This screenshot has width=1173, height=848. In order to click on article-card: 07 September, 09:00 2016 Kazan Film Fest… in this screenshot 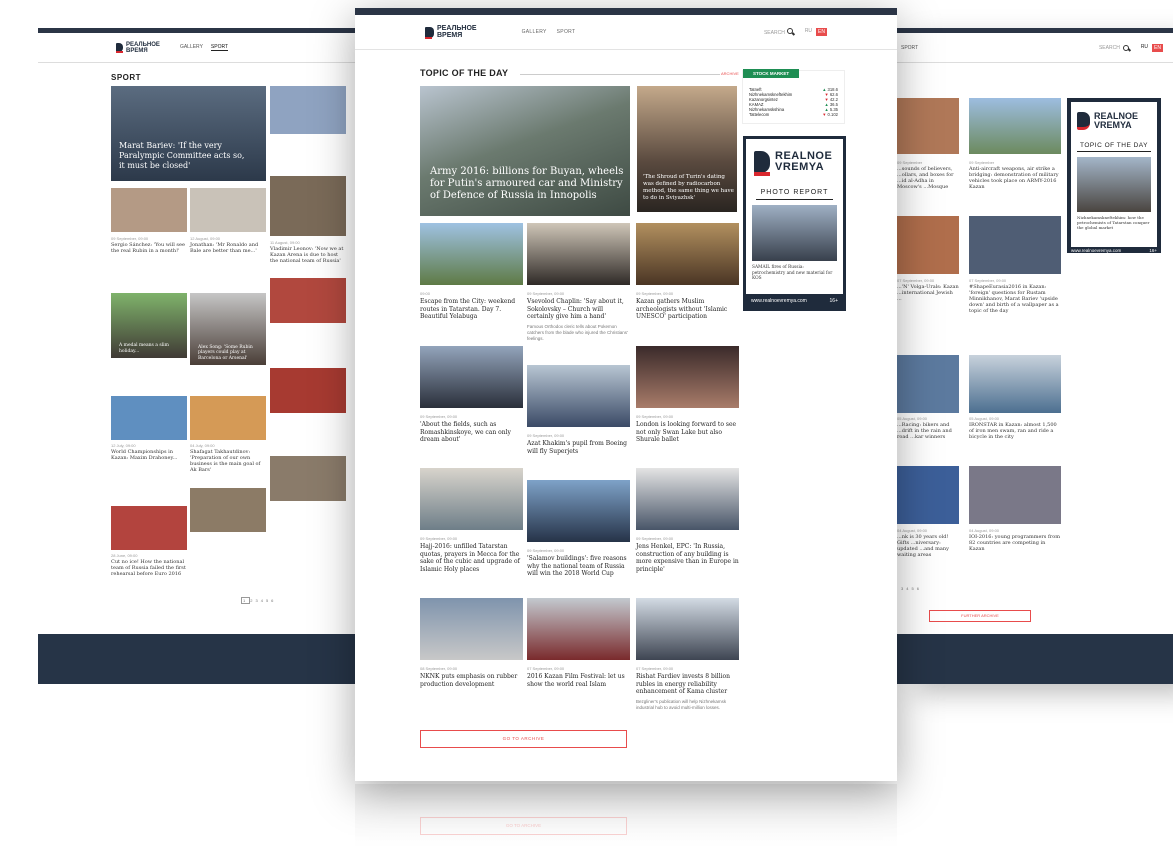, I will do `click(578, 643)`.